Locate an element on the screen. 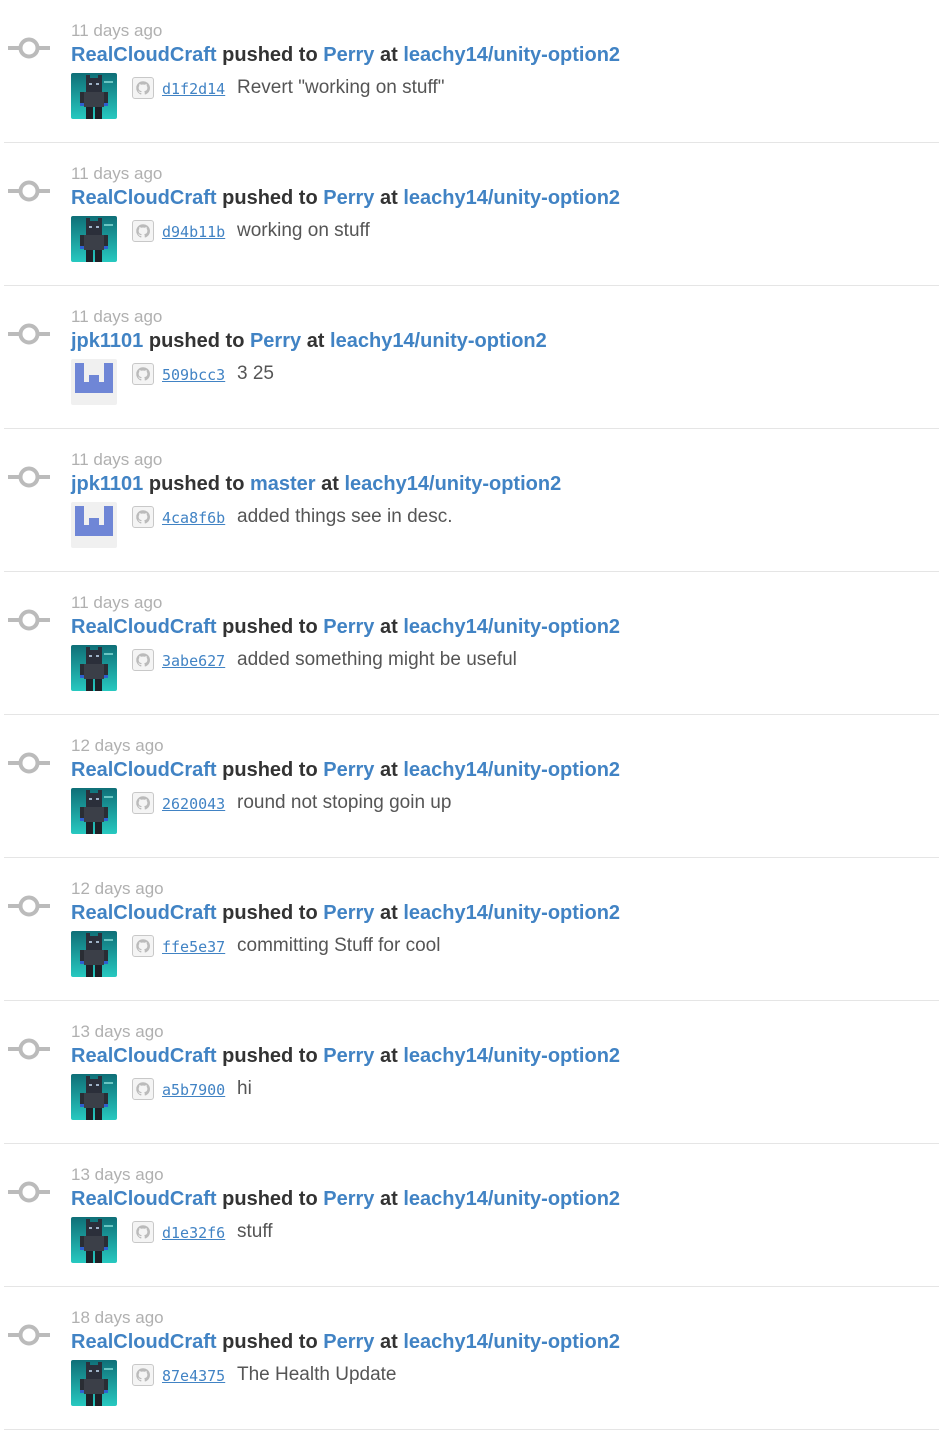 This screenshot has height=1433, width=939. commit-message: committing Stuff for cool is located at coordinates (339, 945).